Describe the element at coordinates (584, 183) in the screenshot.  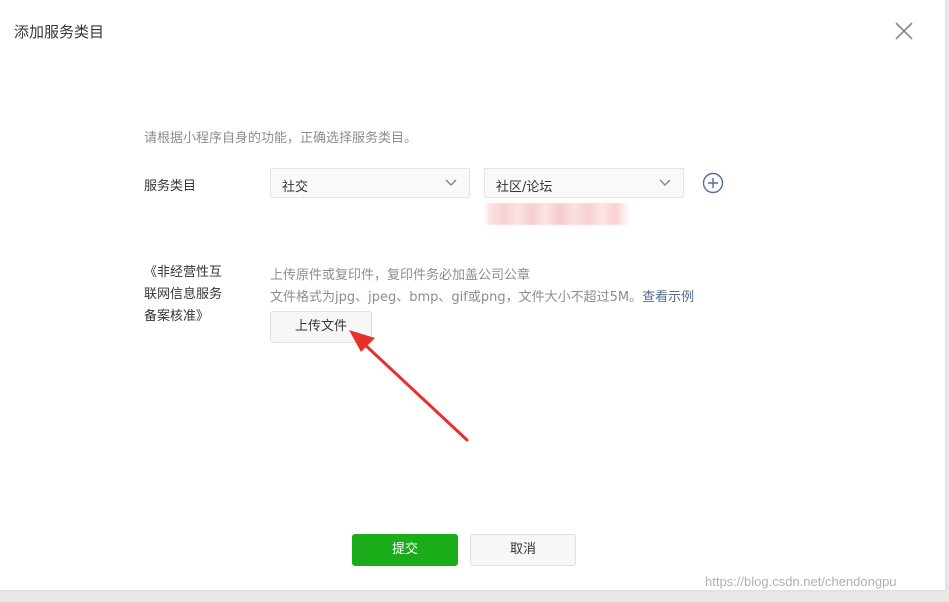
I see `secondary-category-select: 社区/论坛` at that location.